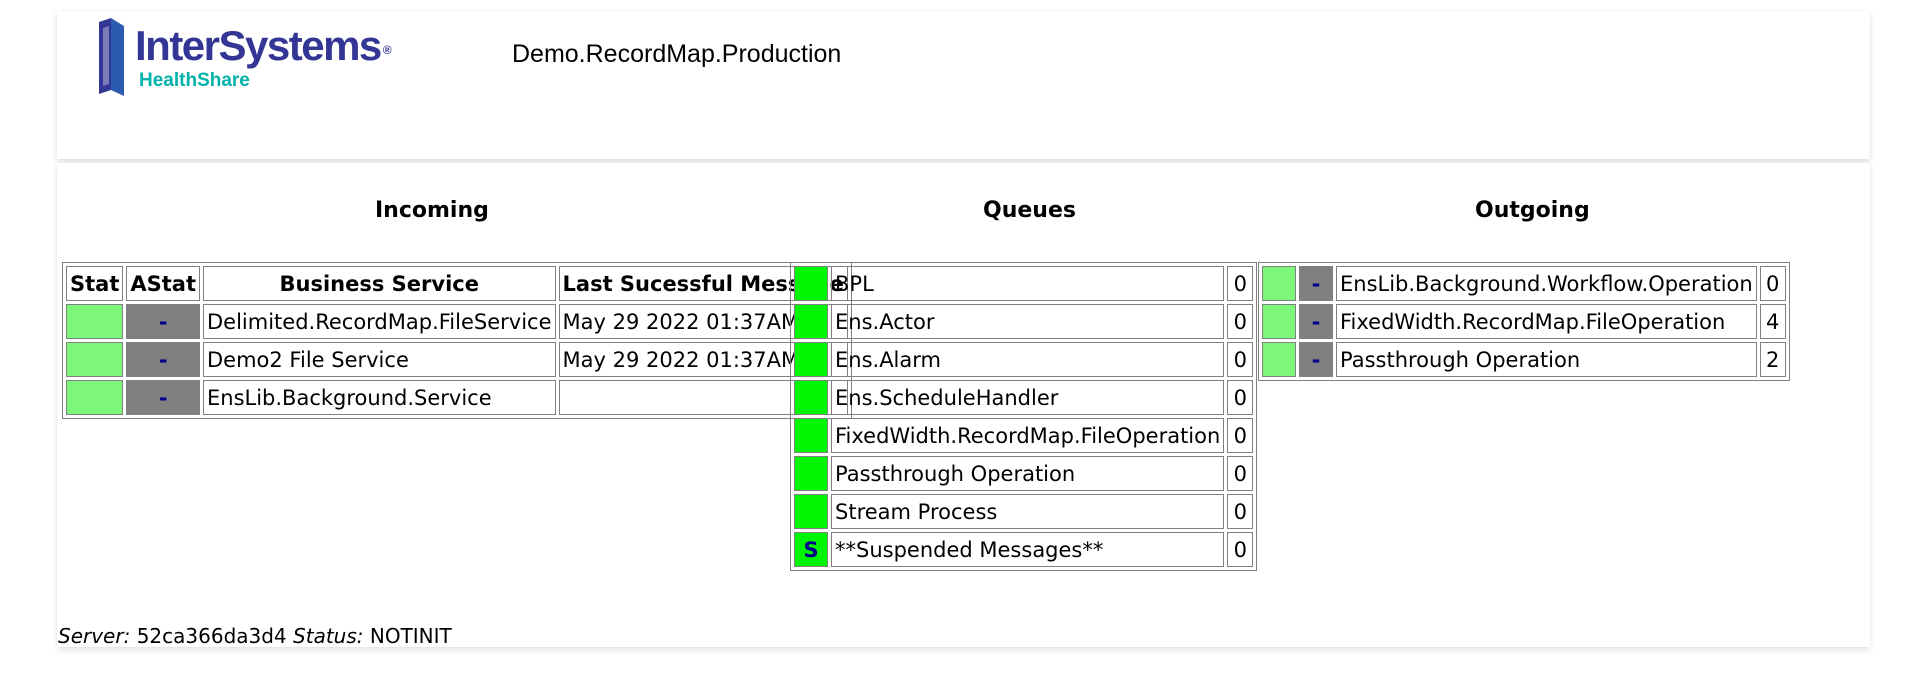 This screenshot has height=685, width=1918. I want to click on operation-name: FixedWidth.RecordMap.FileOperation, so click(1546, 321).